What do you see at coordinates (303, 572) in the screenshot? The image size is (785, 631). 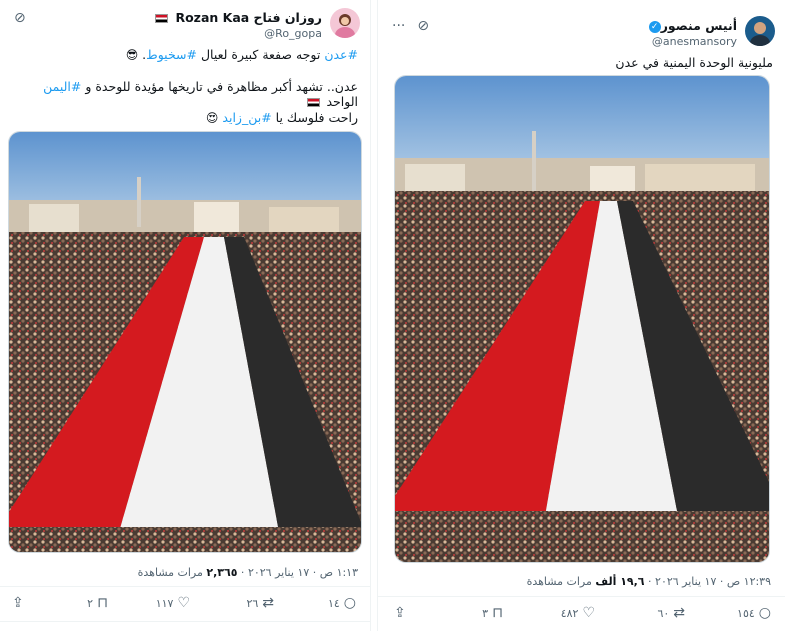 I see `timestamp: ١:١٣ ص · ١٧ يناير ٢٠٢٦` at bounding box center [303, 572].